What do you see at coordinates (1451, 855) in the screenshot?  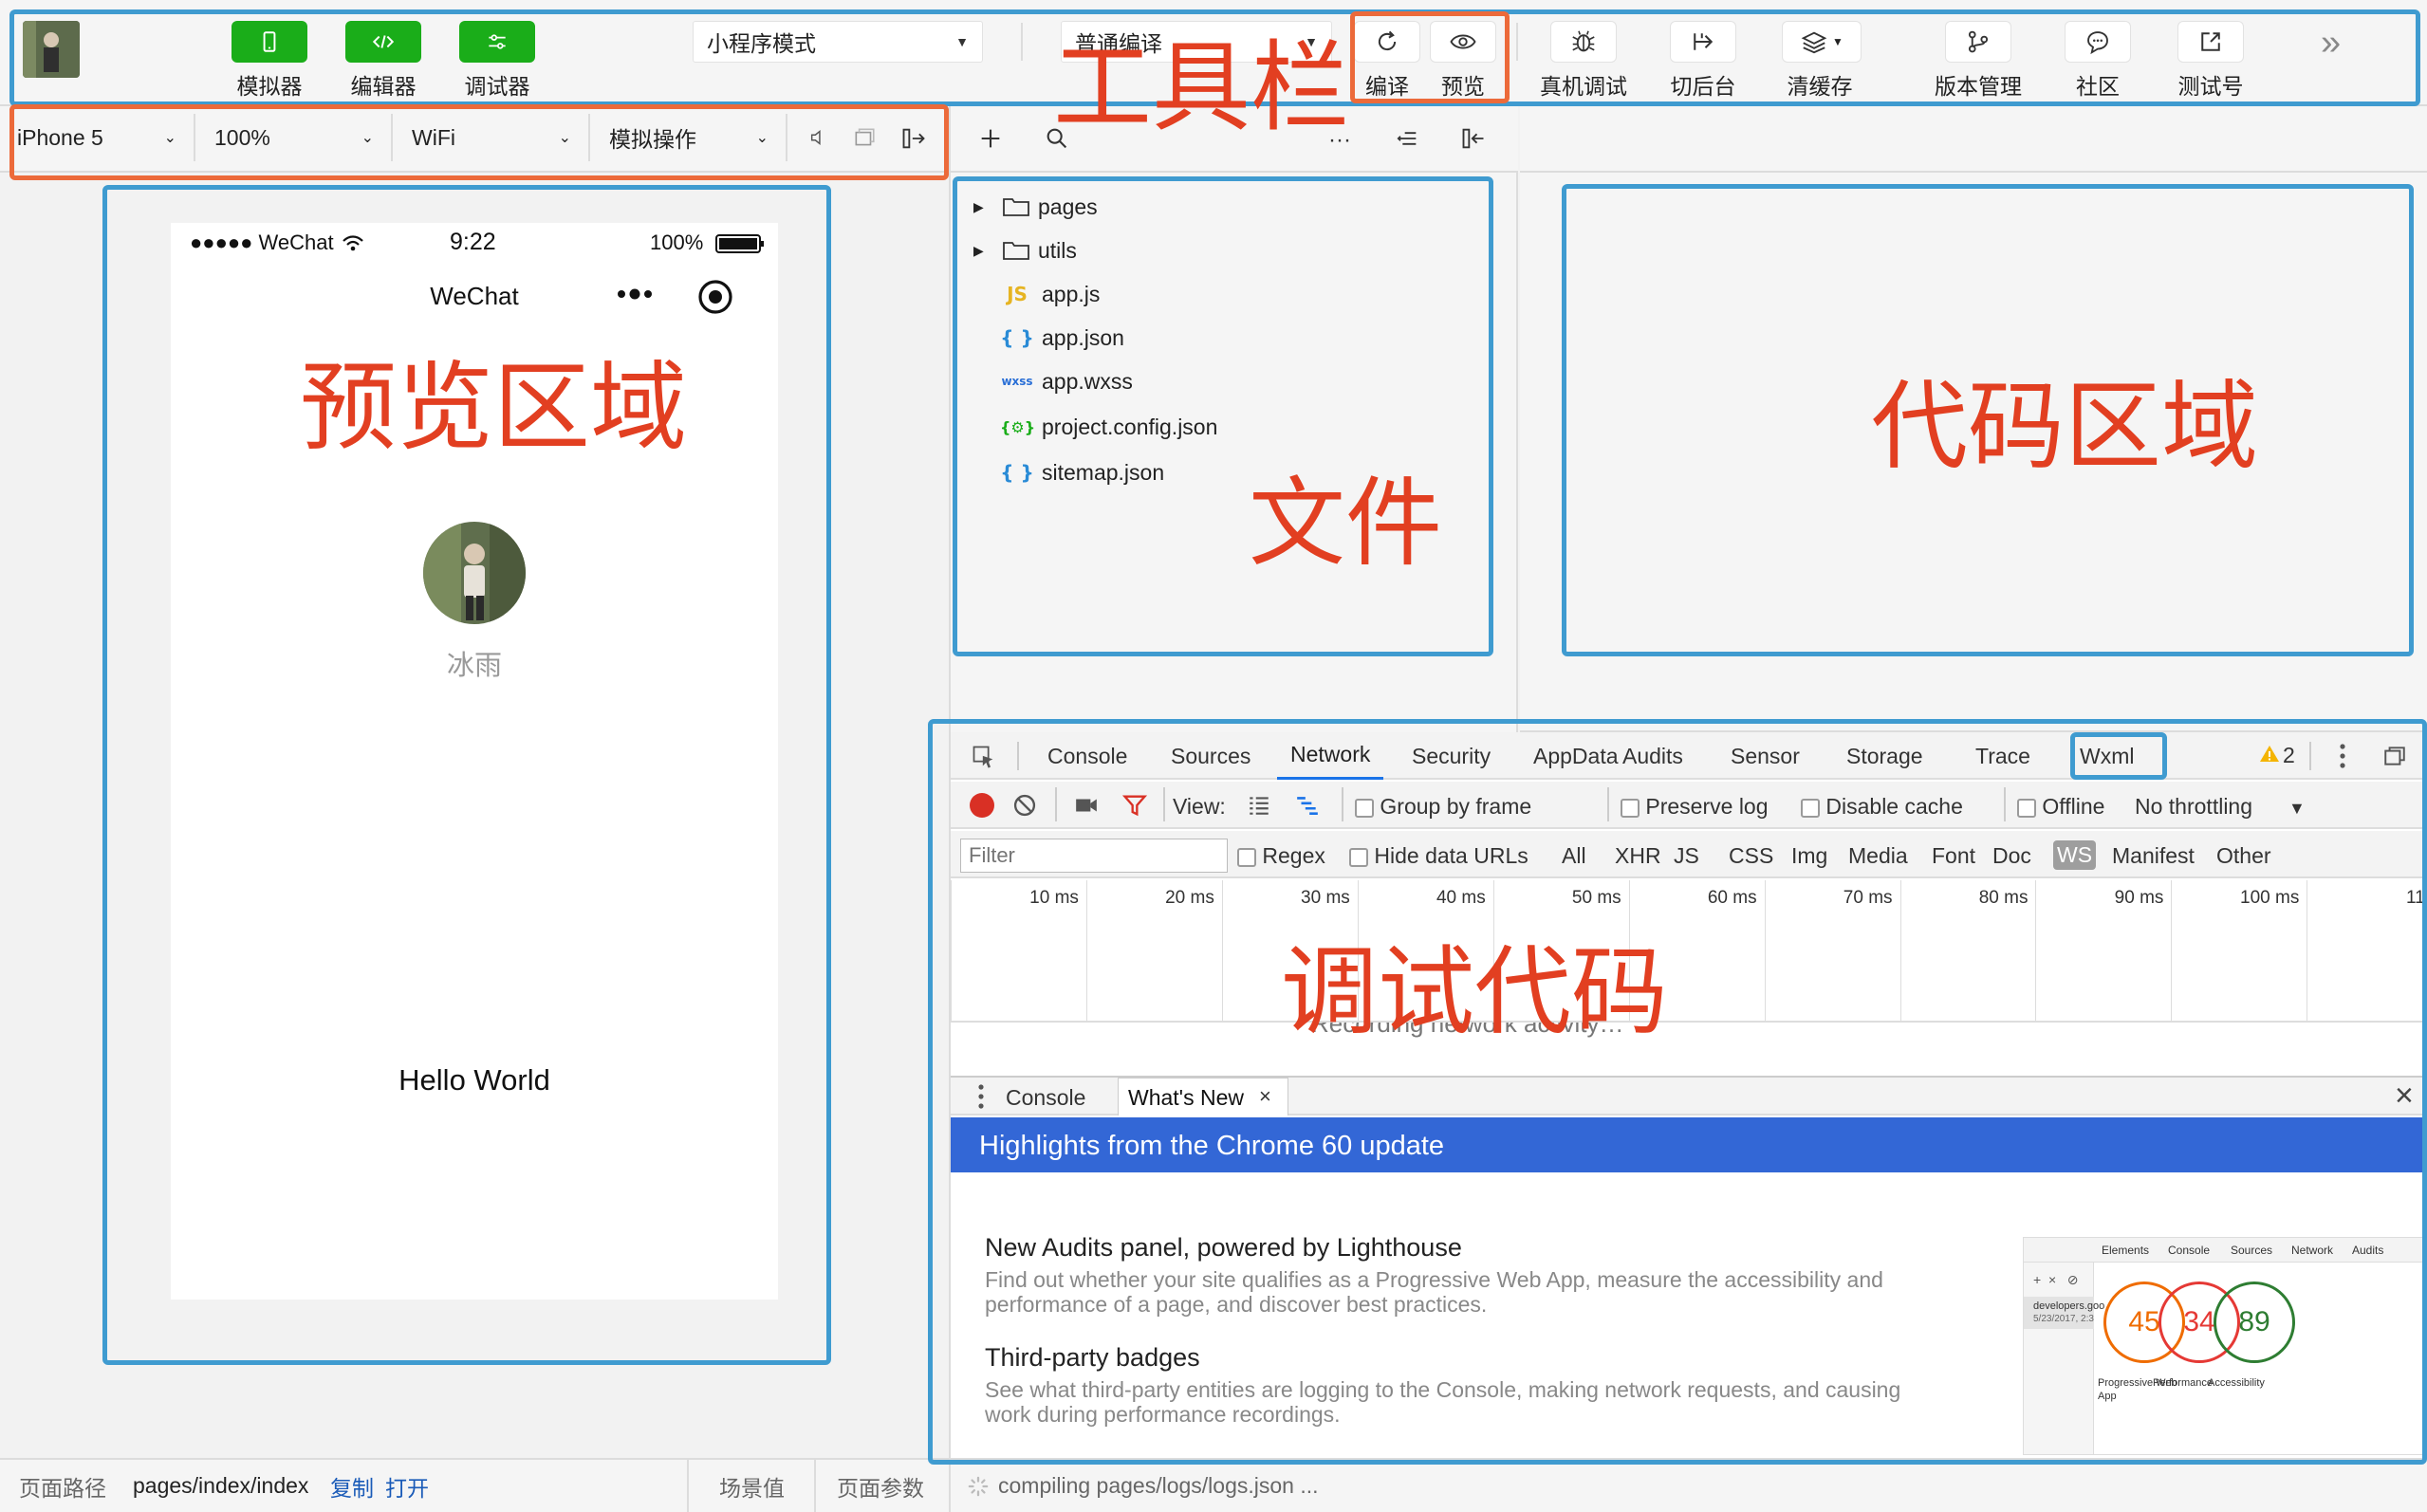 I see `hide-data-urls-label: Hide data URLs` at bounding box center [1451, 855].